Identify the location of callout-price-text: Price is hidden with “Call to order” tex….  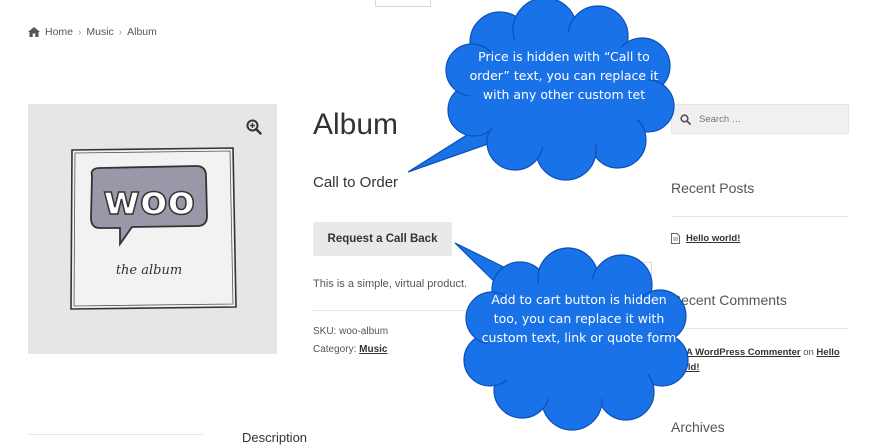
(564, 75).